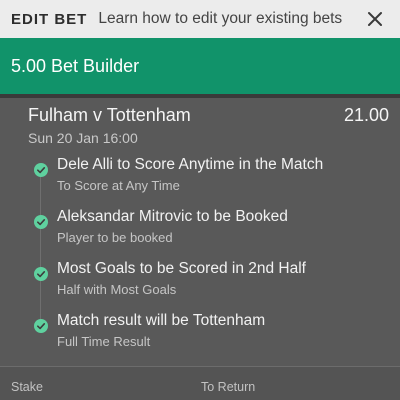 The width and height of the screenshot is (400, 400). I want to click on header-title: EDIT BET, so click(49, 19).